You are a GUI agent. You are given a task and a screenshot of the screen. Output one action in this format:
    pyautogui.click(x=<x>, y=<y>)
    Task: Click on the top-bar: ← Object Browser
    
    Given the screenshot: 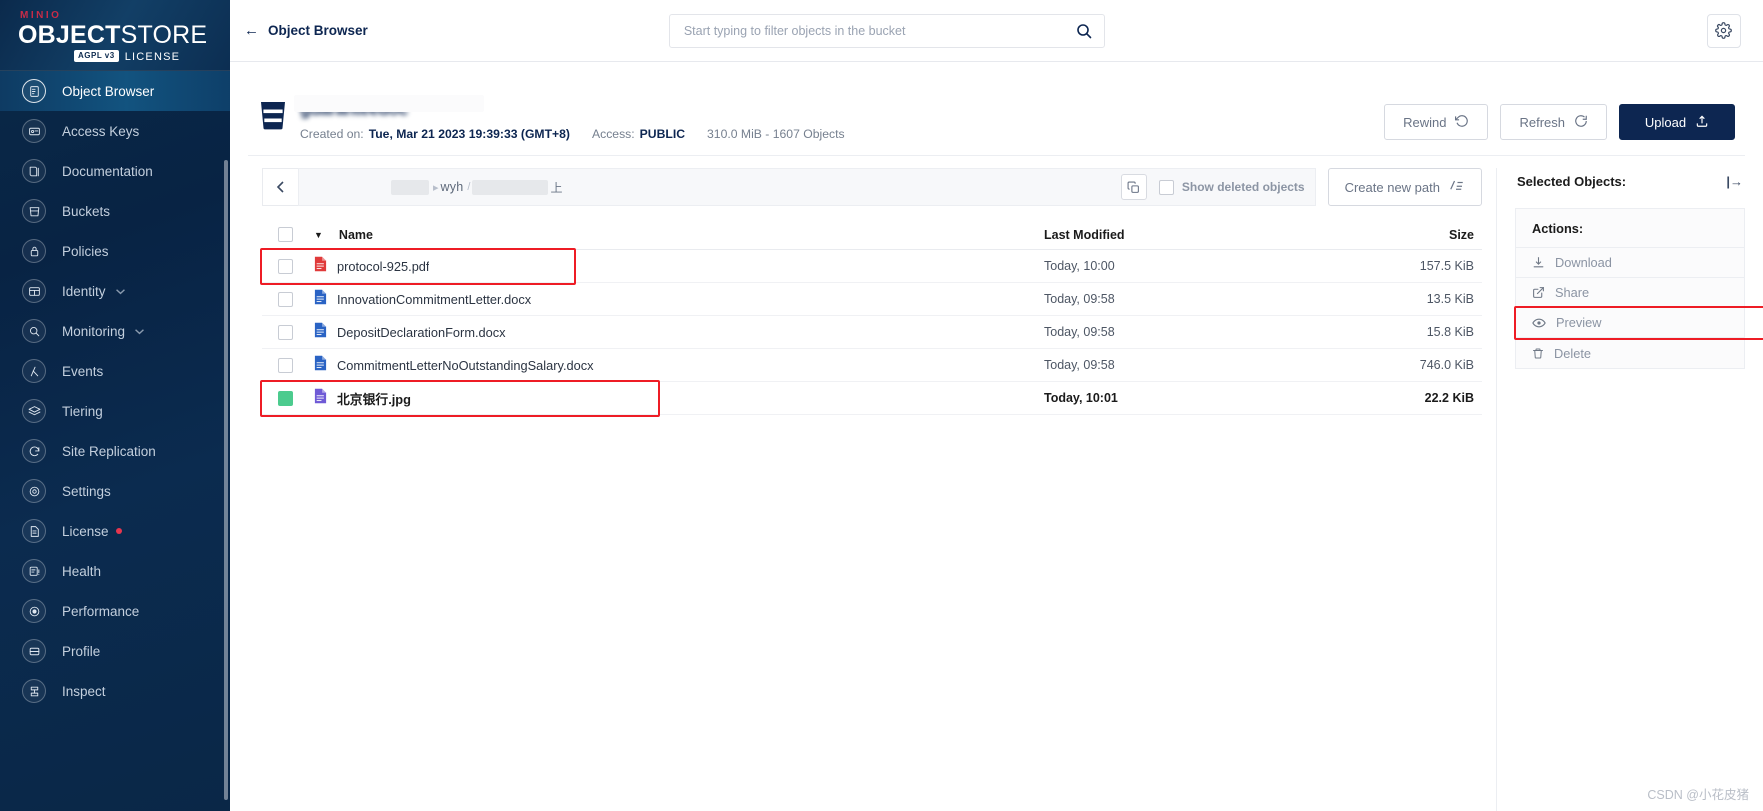 What is the action you would take?
    pyautogui.click(x=996, y=31)
    